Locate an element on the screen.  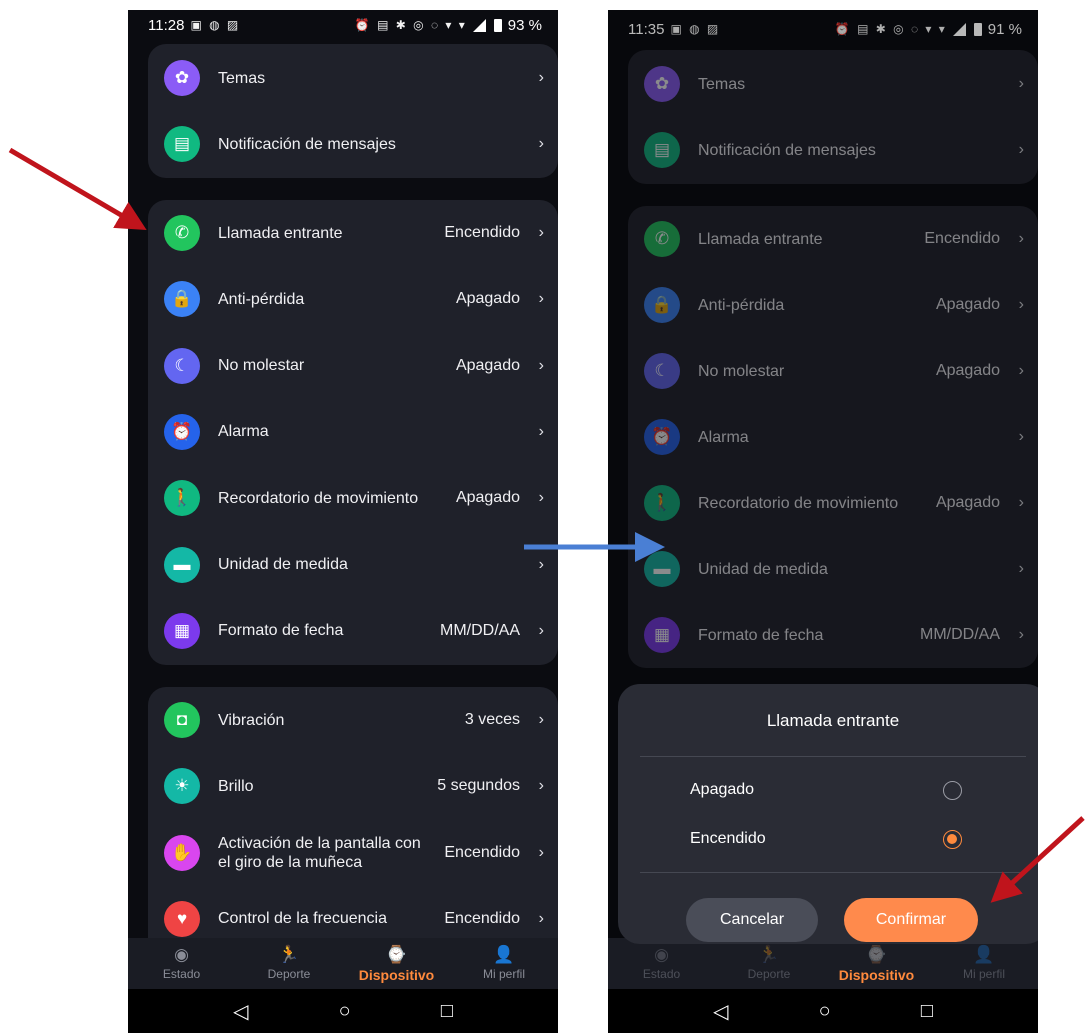
red-arrow-confirm is located at coordinates (1037, 859).